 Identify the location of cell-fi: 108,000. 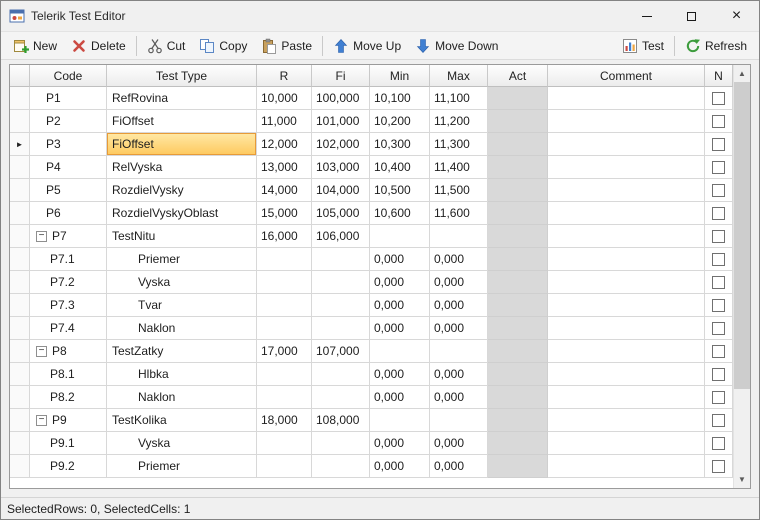
(341, 420).